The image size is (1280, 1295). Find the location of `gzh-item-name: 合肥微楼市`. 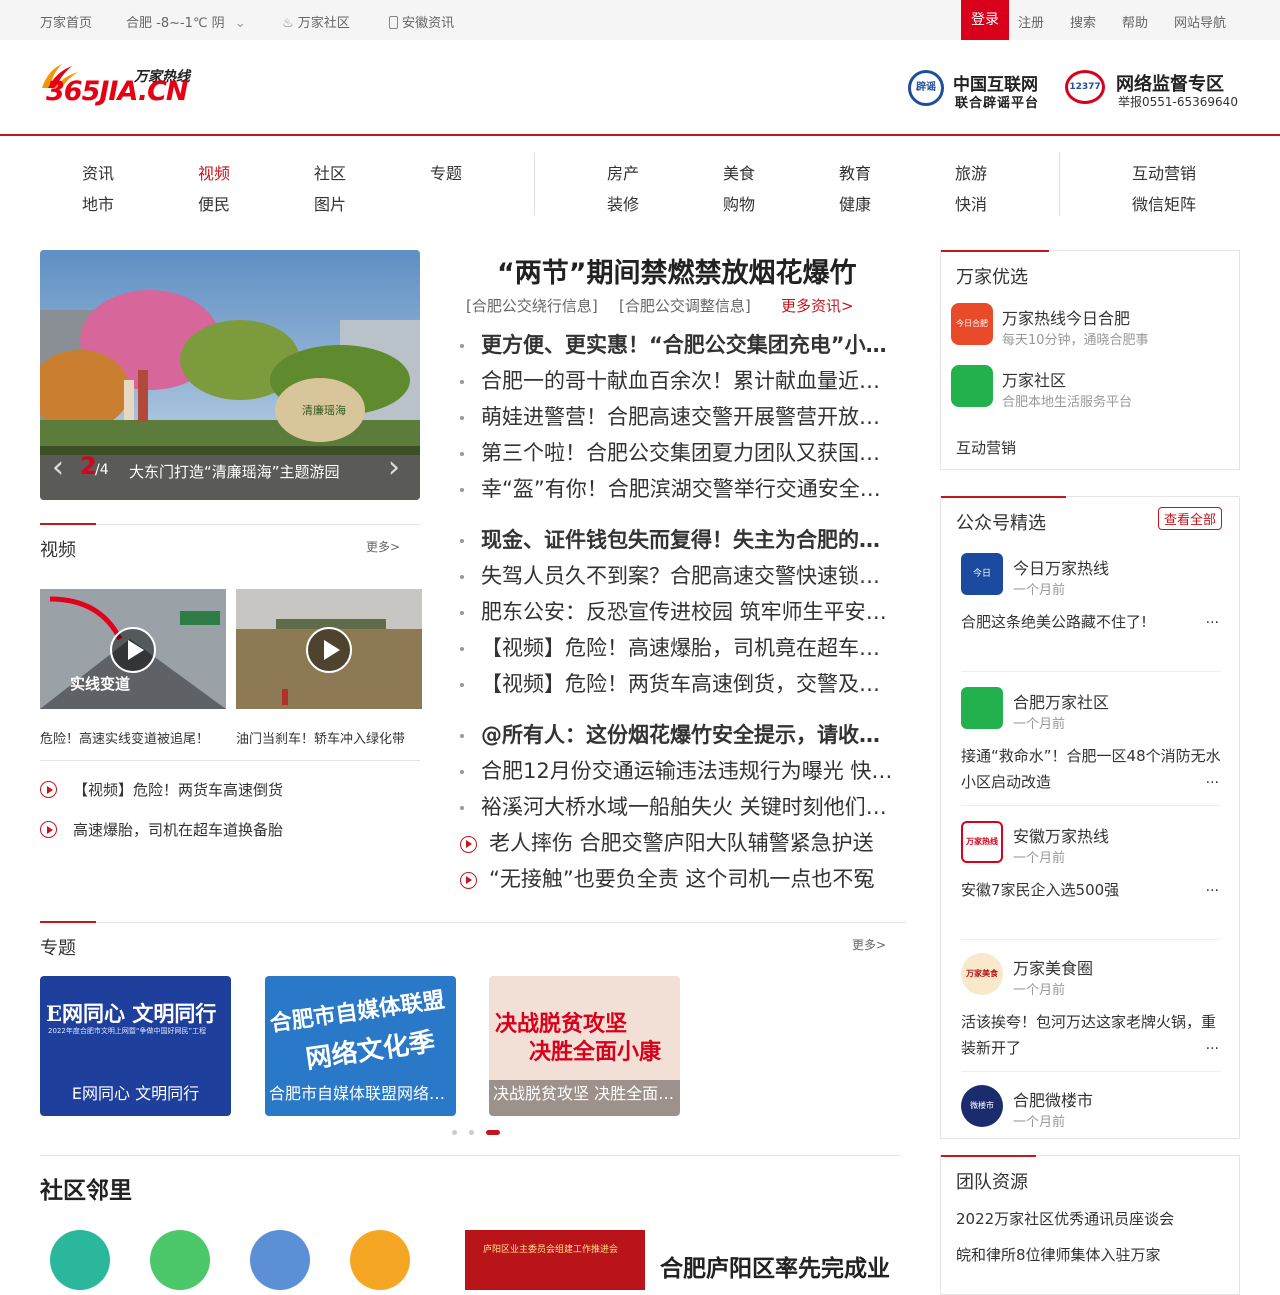

gzh-item-name: 合肥微楼市 is located at coordinates (1053, 1100).